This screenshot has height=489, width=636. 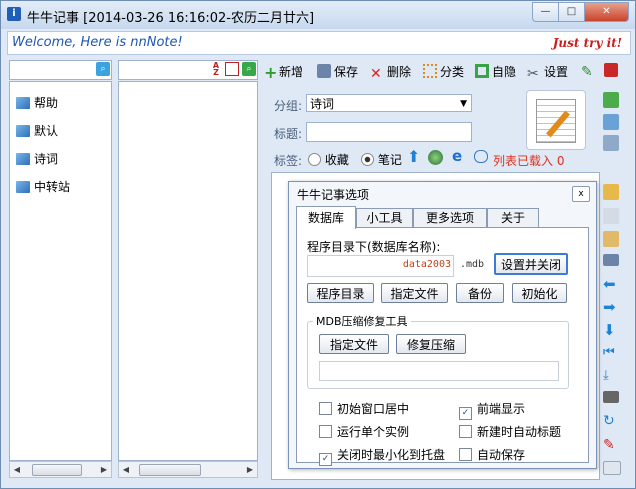 What do you see at coordinates (314, 159) in the screenshot?
I see `radio-icon` at bounding box center [314, 159].